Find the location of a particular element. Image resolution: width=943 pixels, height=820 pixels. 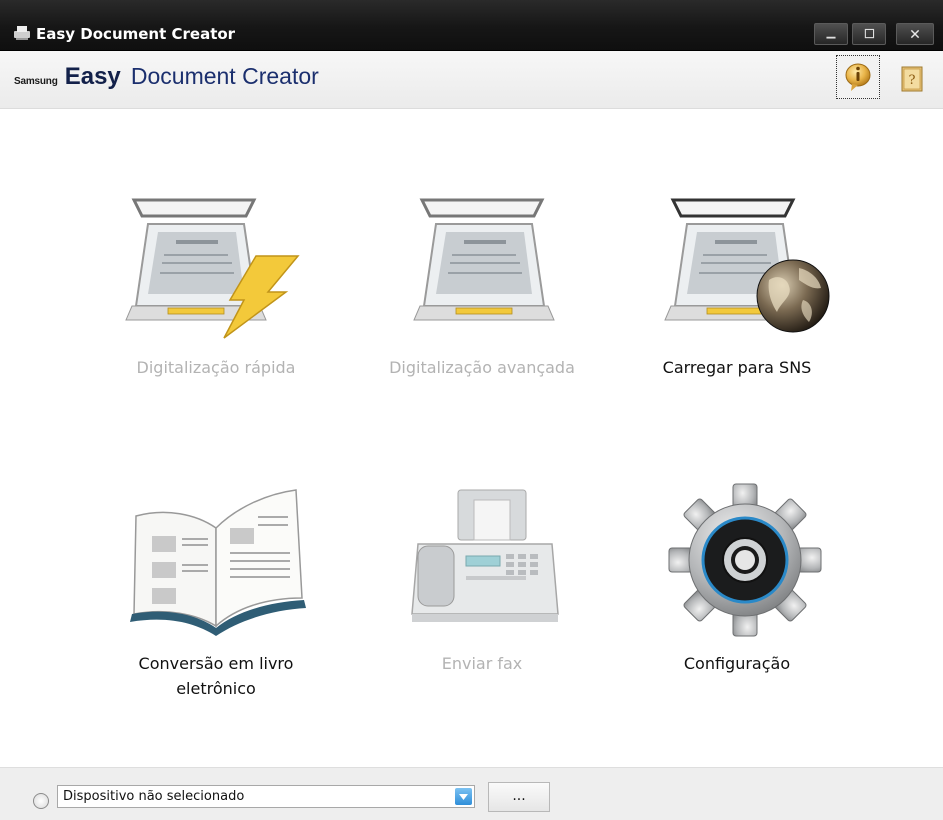

window-title: Easy Document Creator is located at coordinates (136, 34).